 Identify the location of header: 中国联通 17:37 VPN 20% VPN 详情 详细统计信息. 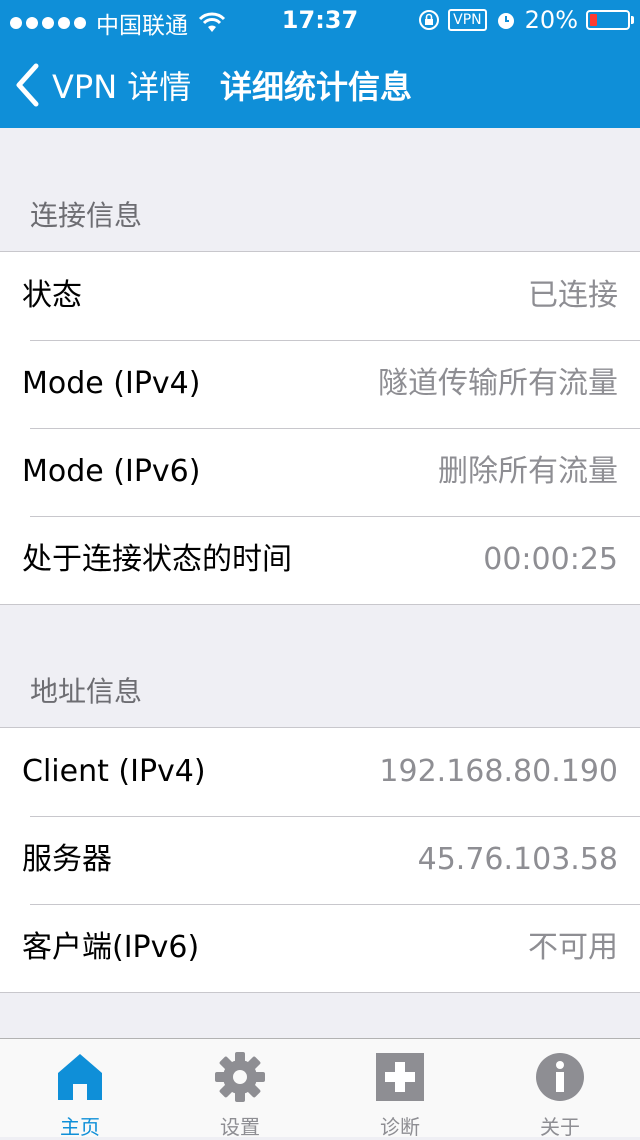
(320, 64).